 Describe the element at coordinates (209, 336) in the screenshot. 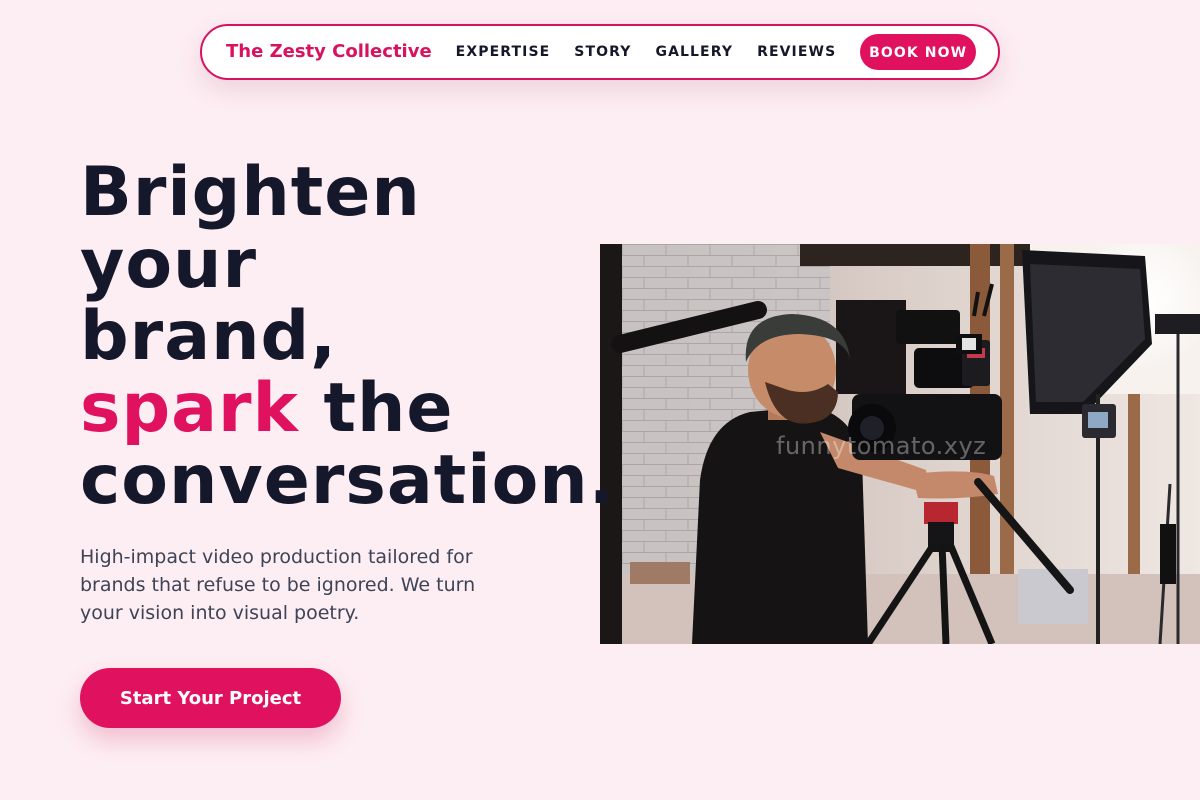

I see `headline-line-3: brand,` at that location.